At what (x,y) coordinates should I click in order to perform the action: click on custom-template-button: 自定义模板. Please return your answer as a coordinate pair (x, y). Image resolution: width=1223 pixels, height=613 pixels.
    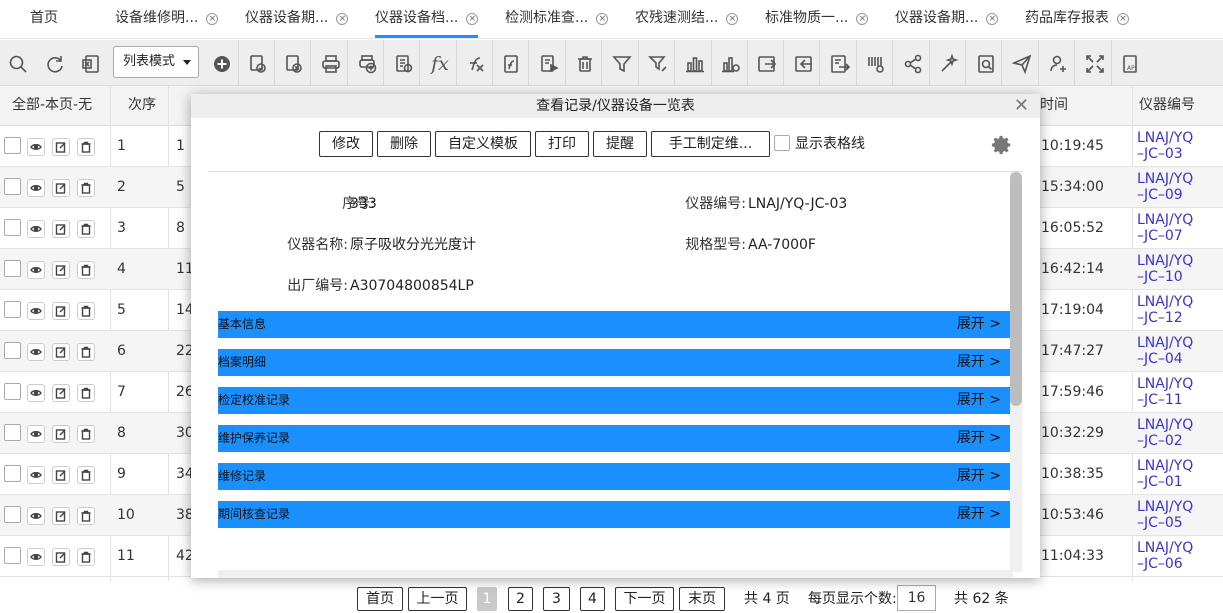
    Looking at the image, I should click on (483, 144).